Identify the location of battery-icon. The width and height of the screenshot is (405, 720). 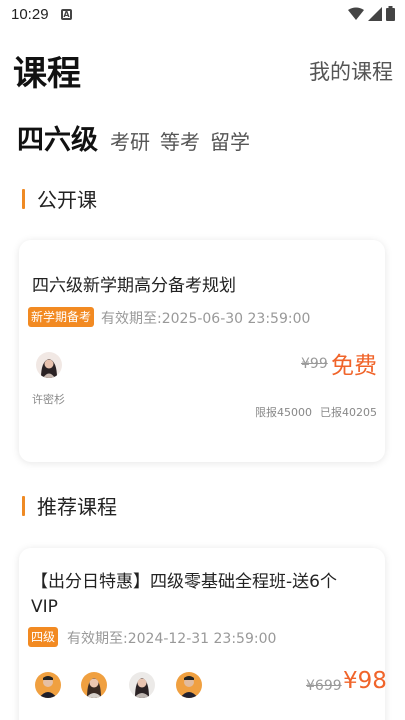
(390, 13).